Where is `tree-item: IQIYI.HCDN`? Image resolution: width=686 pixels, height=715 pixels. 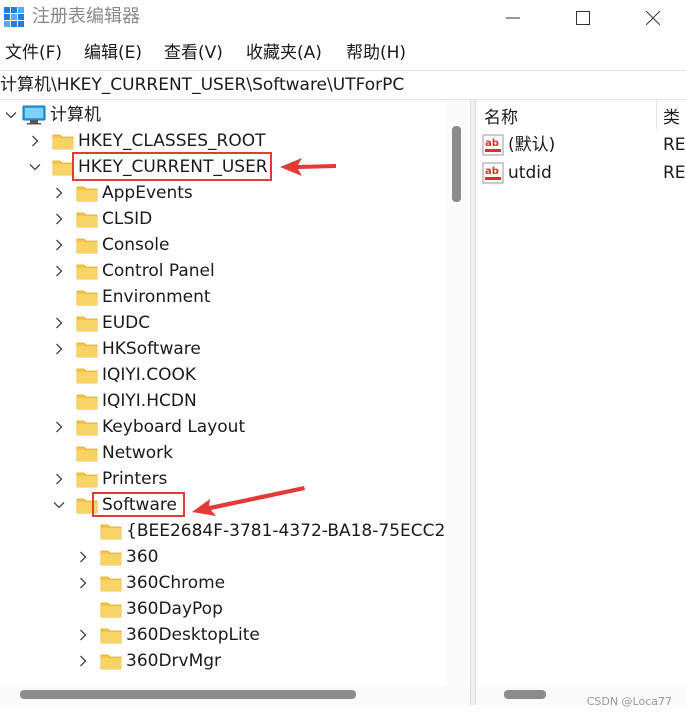 tree-item: IQIYI.HCDN is located at coordinates (124, 401).